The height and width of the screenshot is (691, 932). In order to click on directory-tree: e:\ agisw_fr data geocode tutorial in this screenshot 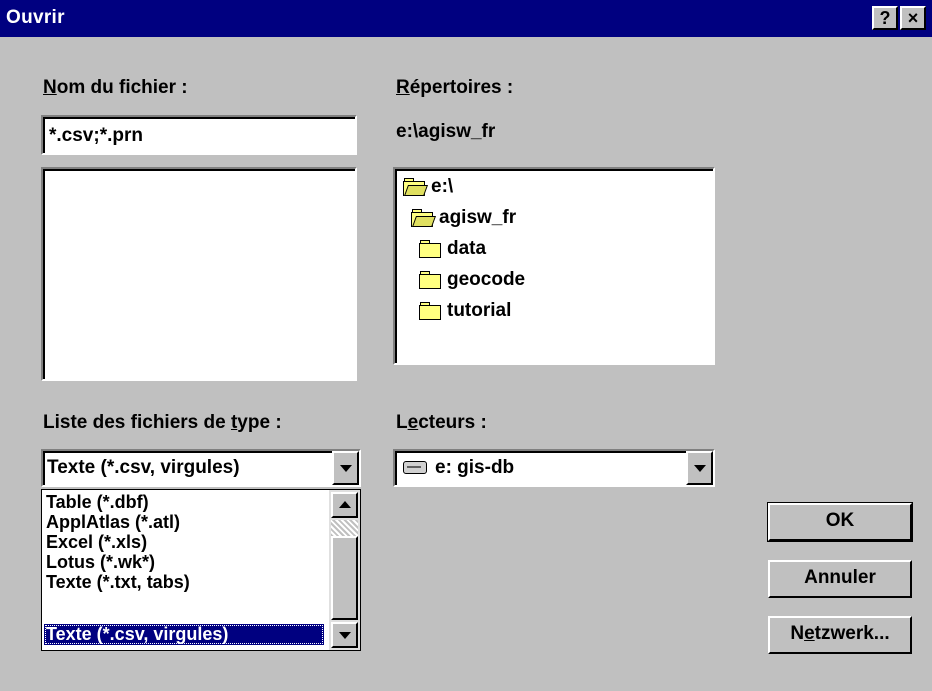, I will do `click(554, 266)`.